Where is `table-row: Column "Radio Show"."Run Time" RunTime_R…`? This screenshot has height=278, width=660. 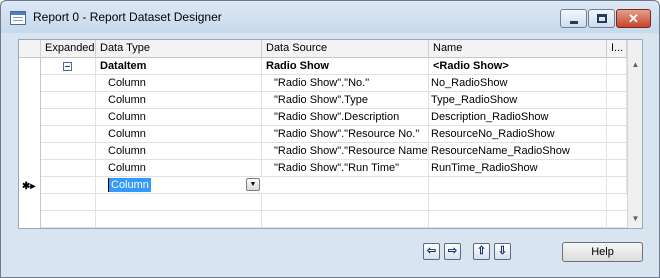 table-row: Column "Radio Show"."Run Time" RunTime_R… is located at coordinates (323, 168).